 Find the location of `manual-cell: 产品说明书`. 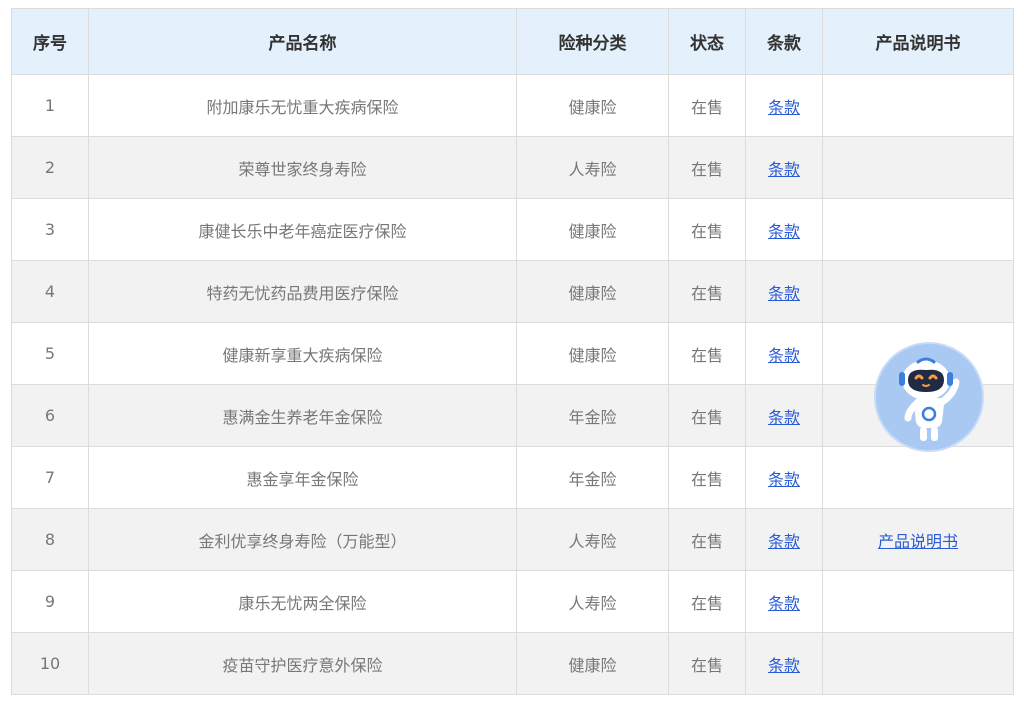

manual-cell: 产品说明书 is located at coordinates (918, 539).